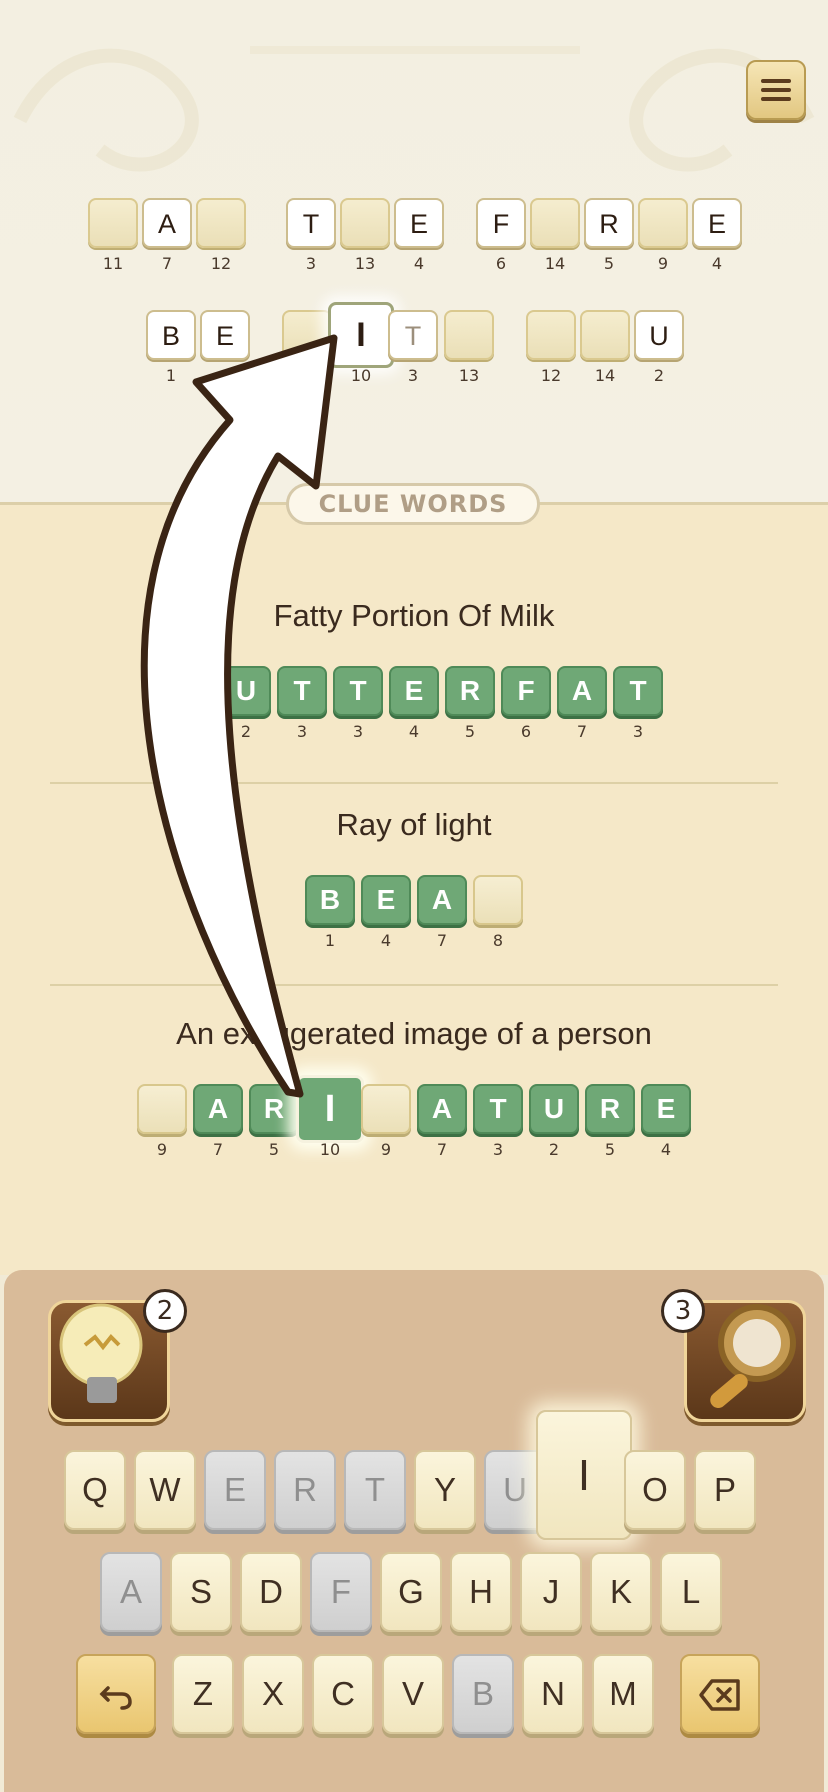  What do you see at coordinates (95, 1490) in the screenshot?
I see `key-q: Q` at bounding box center [95, 1490].